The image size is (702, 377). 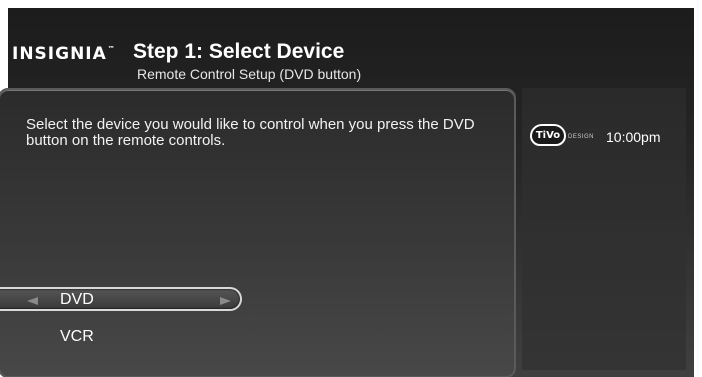 I want to click on page-title: Step 1: Select Device, so click(x=239, y=51).